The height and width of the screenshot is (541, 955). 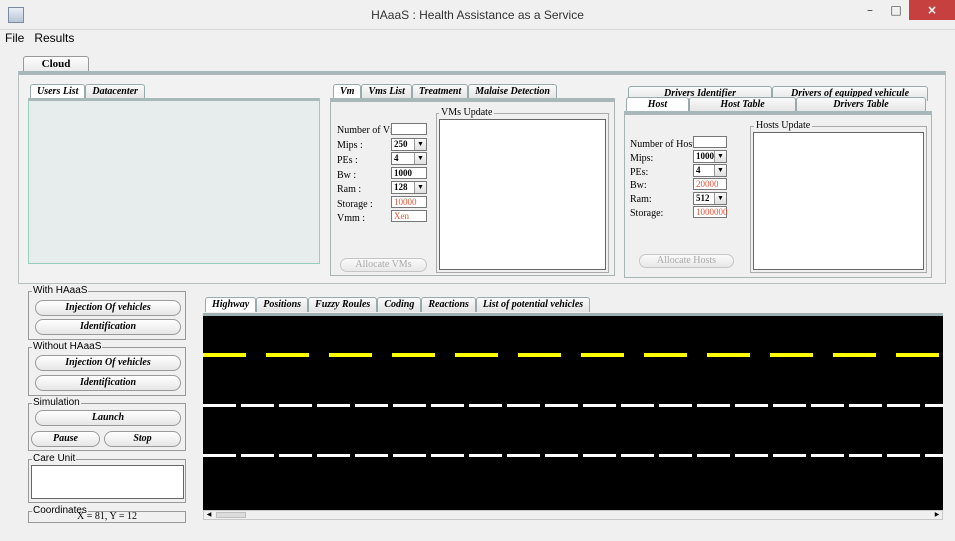 What do you see at coordinates (512, 91) in the screenshot?
I see `tab-malaise-detection: Malaise Detection` at bounding box center [512, 91].